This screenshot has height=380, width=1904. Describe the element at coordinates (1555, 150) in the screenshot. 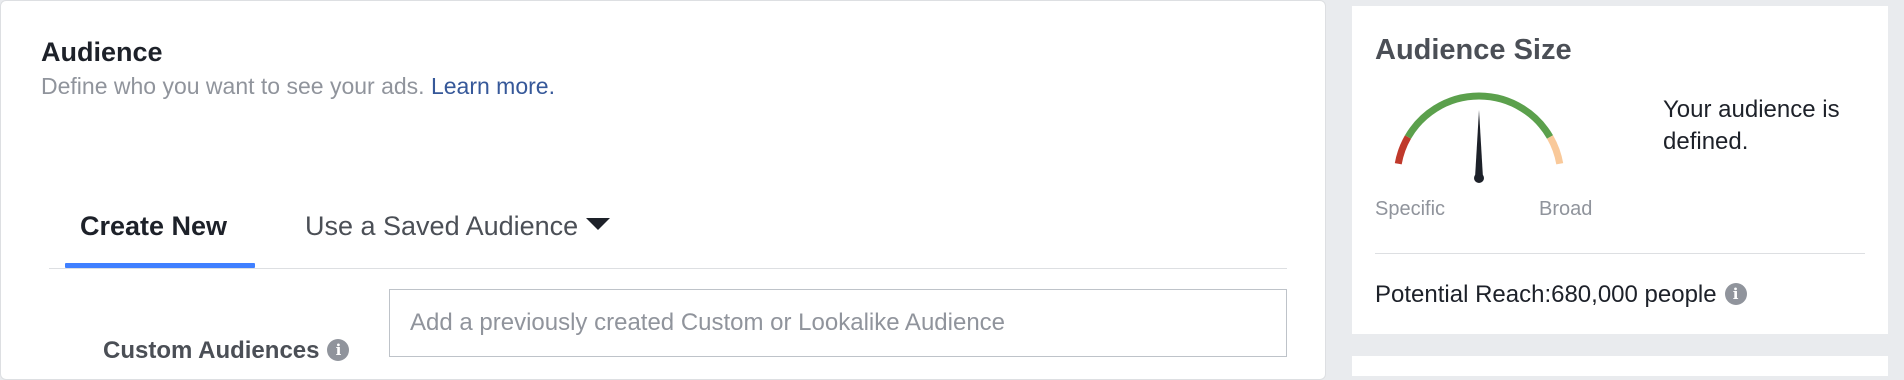

I see `gauge-segment-broad` at that location.